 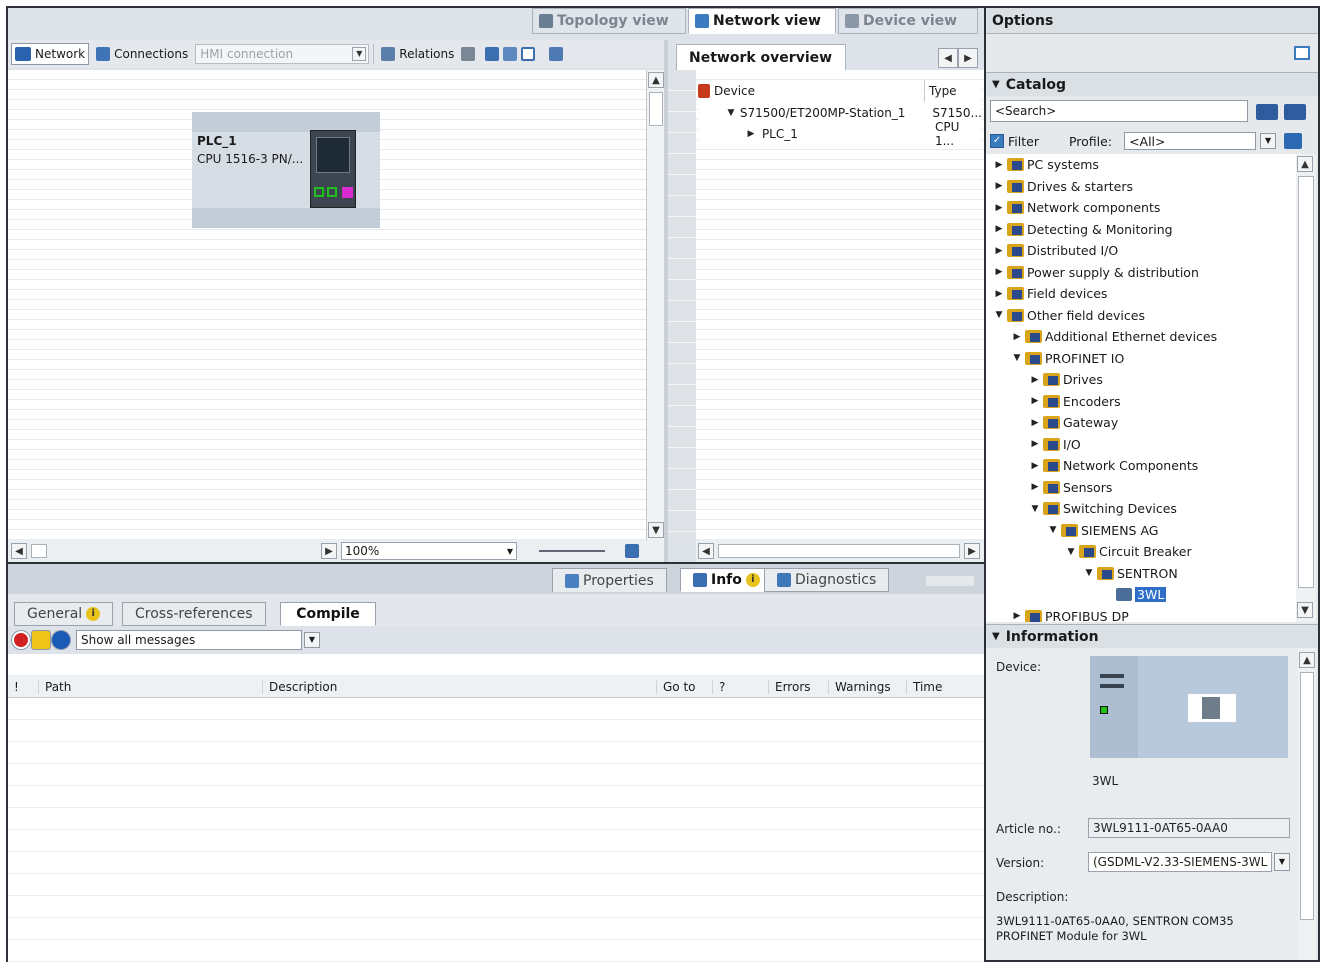 I want to click on overview-header-type: Type, so click(x=953, y=91).